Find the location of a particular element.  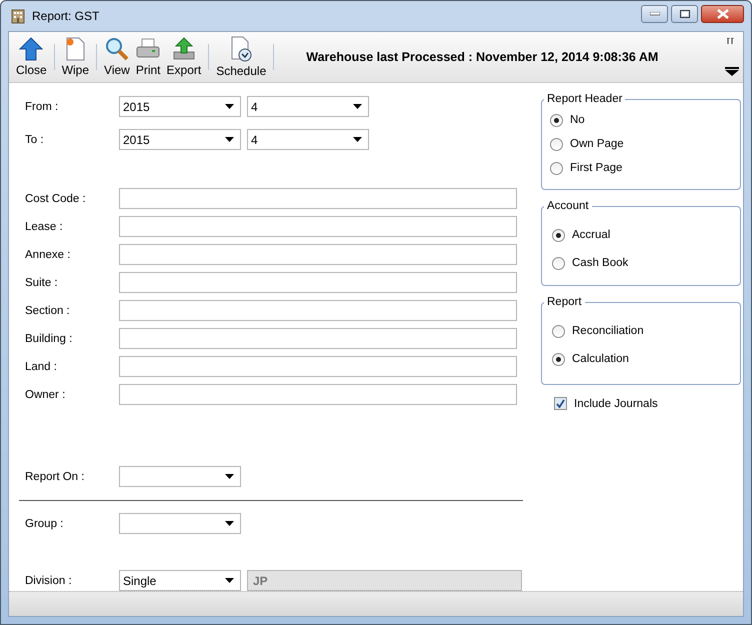

dropdown-arrow-icon is located at coordinates (732, 71).